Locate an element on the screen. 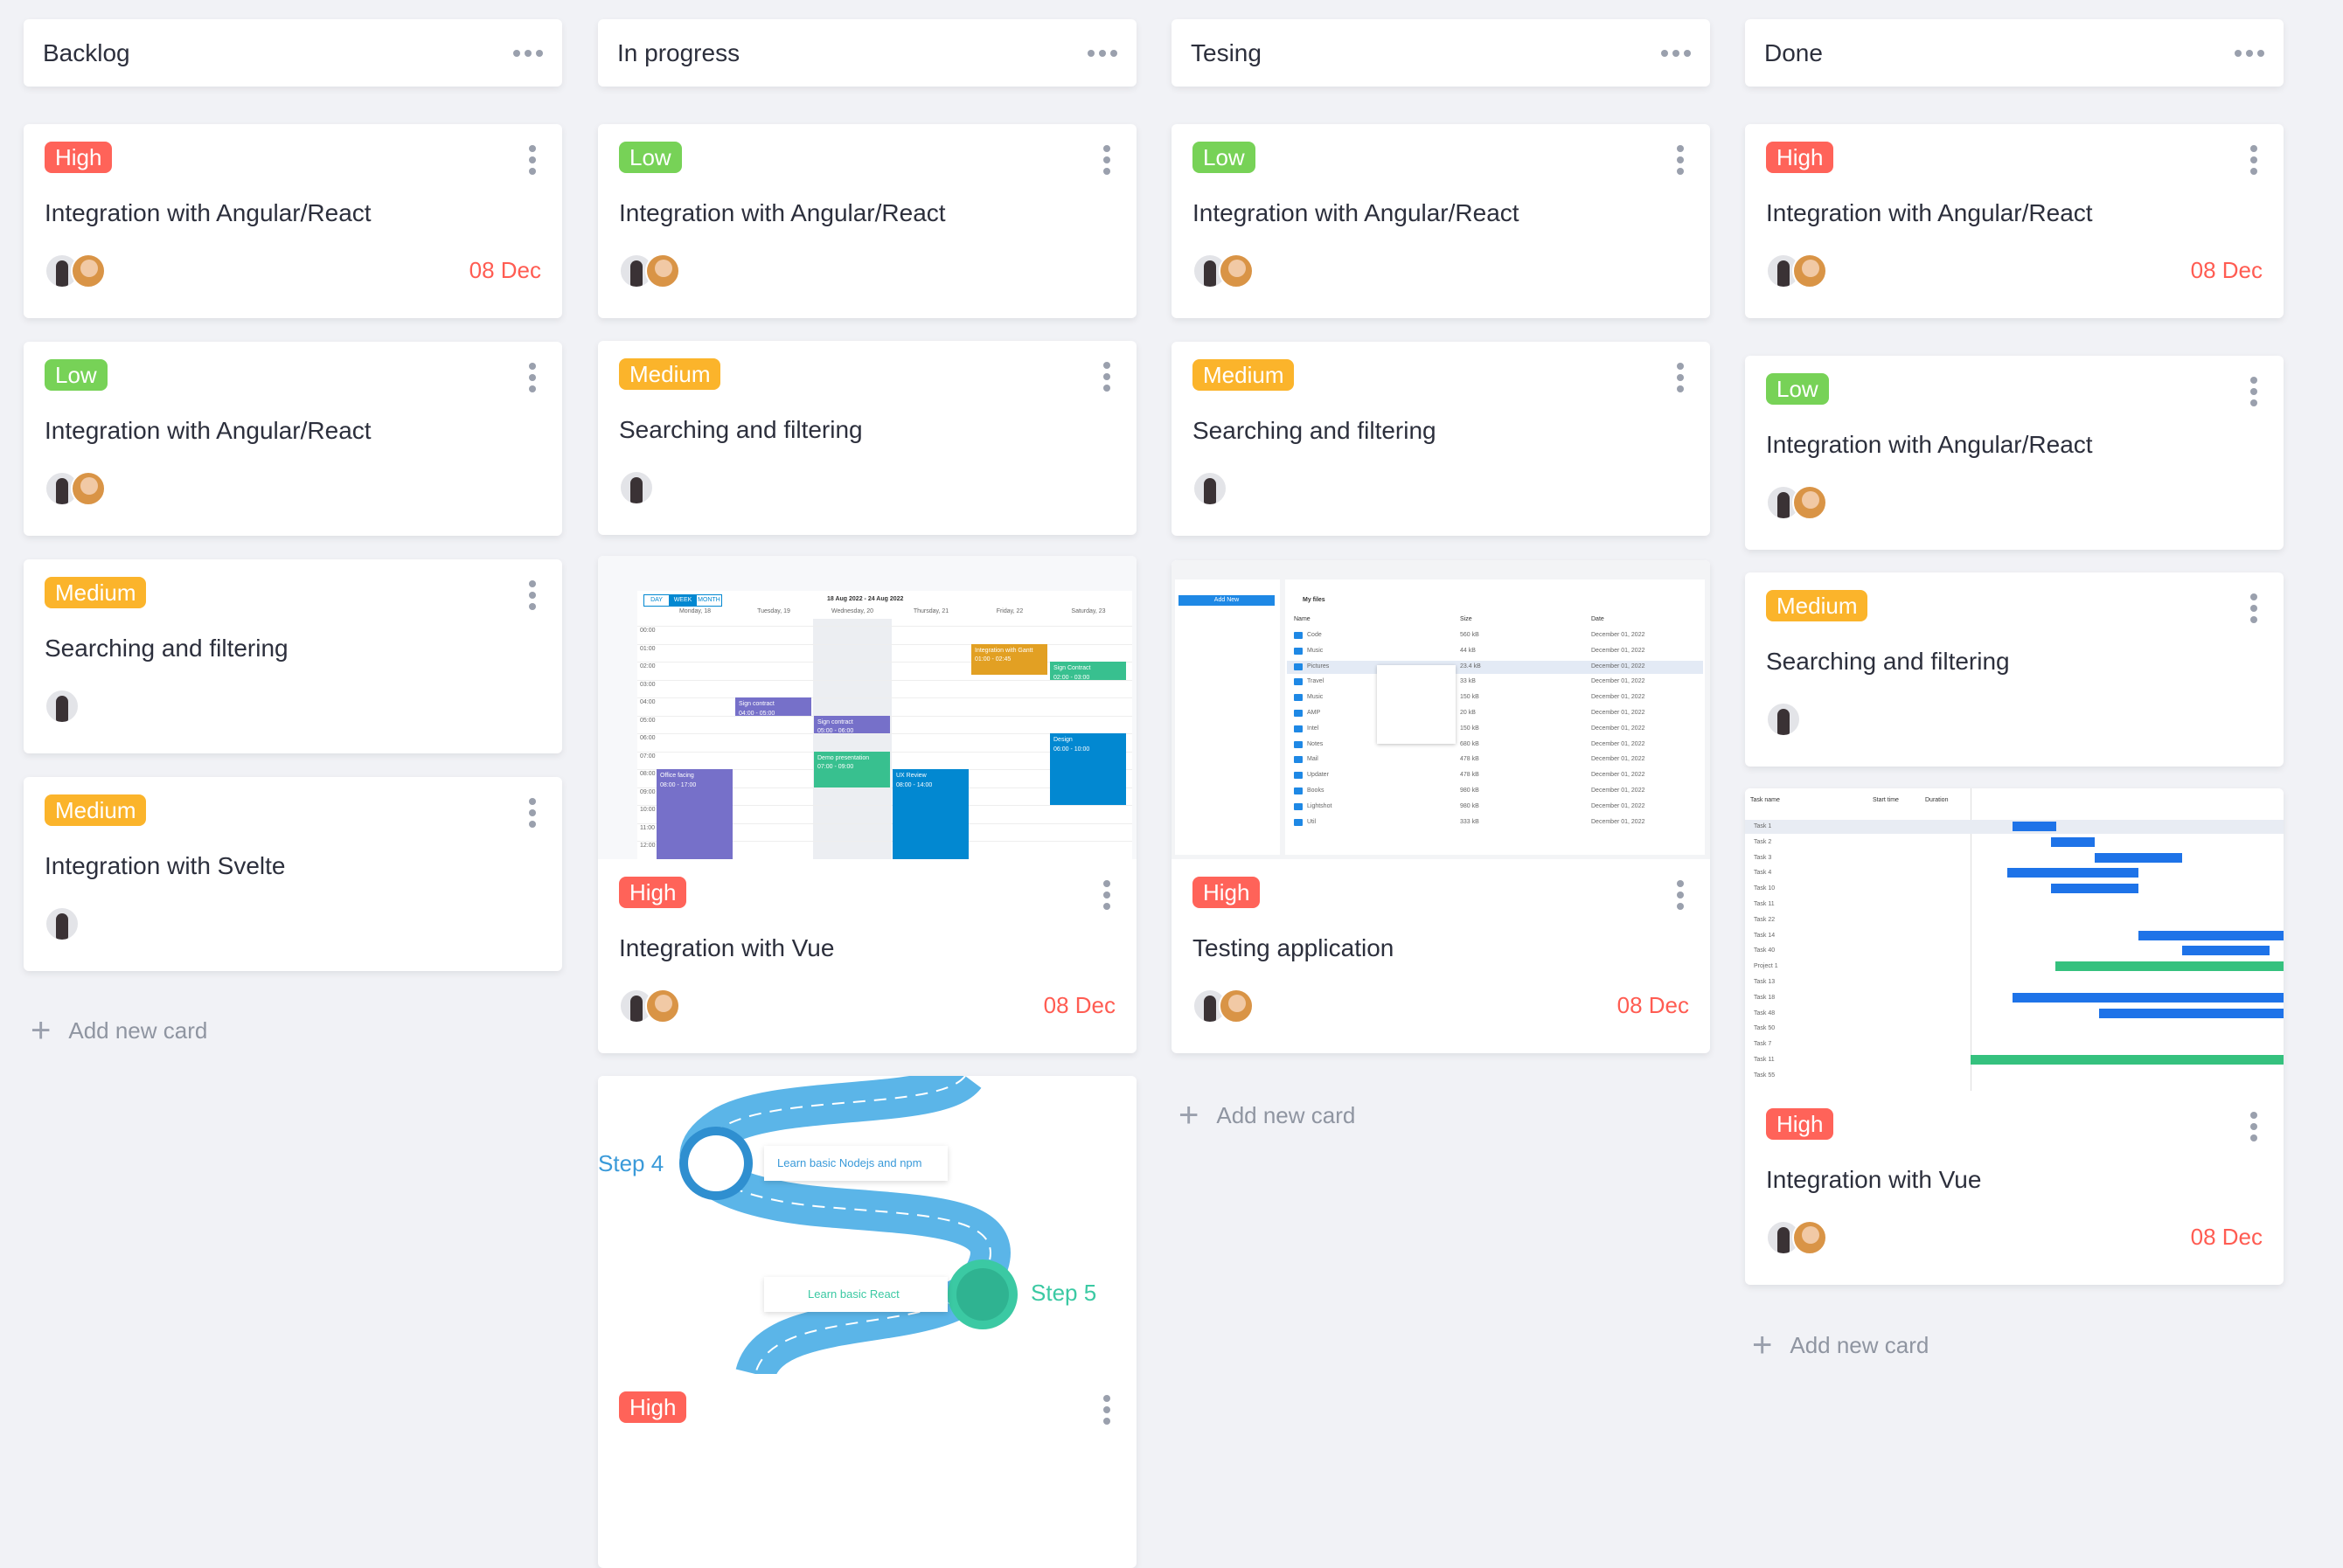 The width and height of the screenshot is (2343, 1568). calendar-event: Sign Contract 02:00 - 03:00 is located at coordinates (1088, 671).